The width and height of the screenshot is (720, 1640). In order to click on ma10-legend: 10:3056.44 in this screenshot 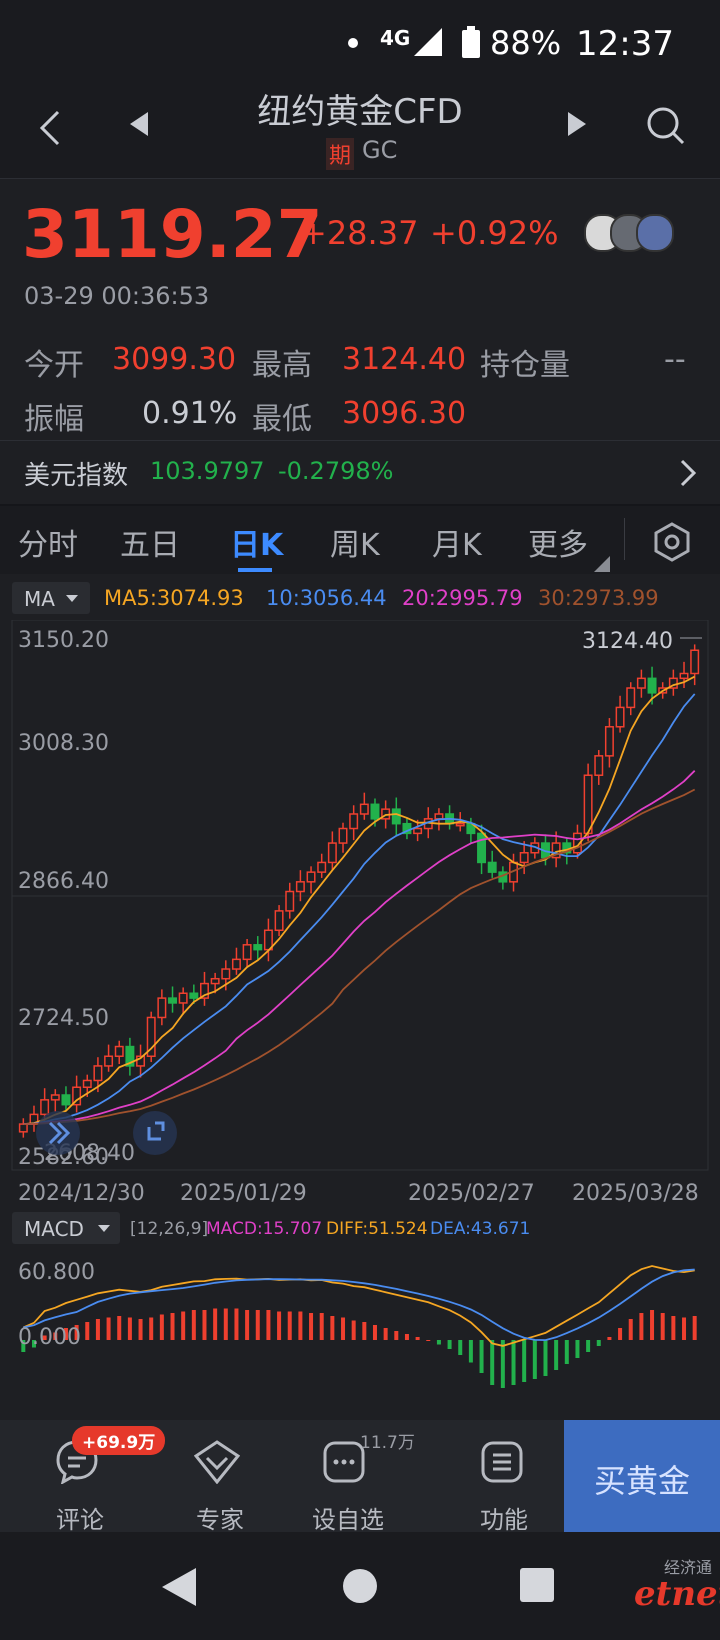, I will do `click(326, 598)`.